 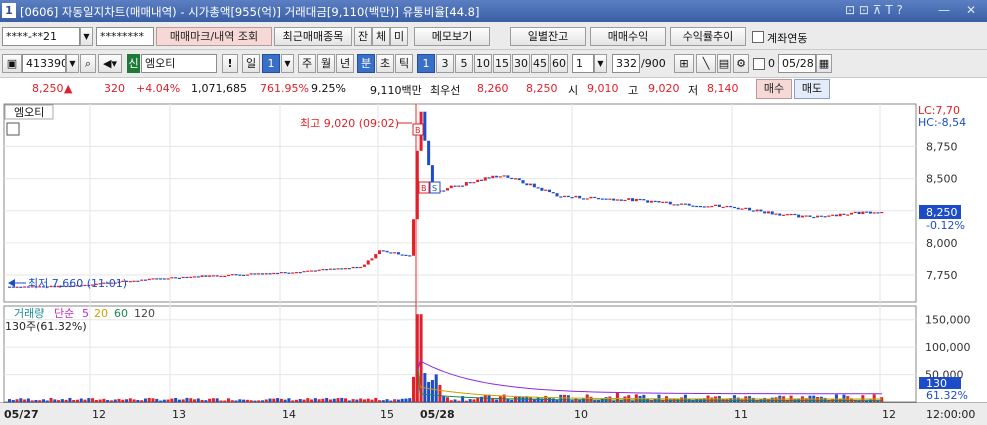 I want to click on time-tick-label: 11, so click(x=741, y=414).